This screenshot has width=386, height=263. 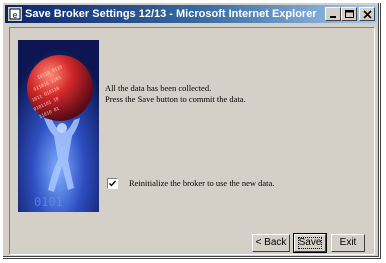 I want to click on exit-button: Exit, so click(x=348, y=243).